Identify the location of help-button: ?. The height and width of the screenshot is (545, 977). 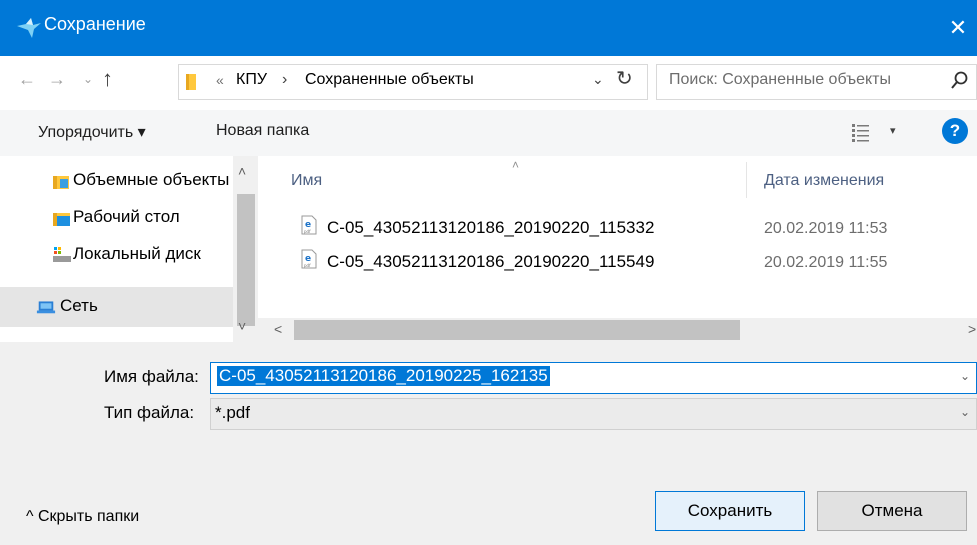
(955, 131).